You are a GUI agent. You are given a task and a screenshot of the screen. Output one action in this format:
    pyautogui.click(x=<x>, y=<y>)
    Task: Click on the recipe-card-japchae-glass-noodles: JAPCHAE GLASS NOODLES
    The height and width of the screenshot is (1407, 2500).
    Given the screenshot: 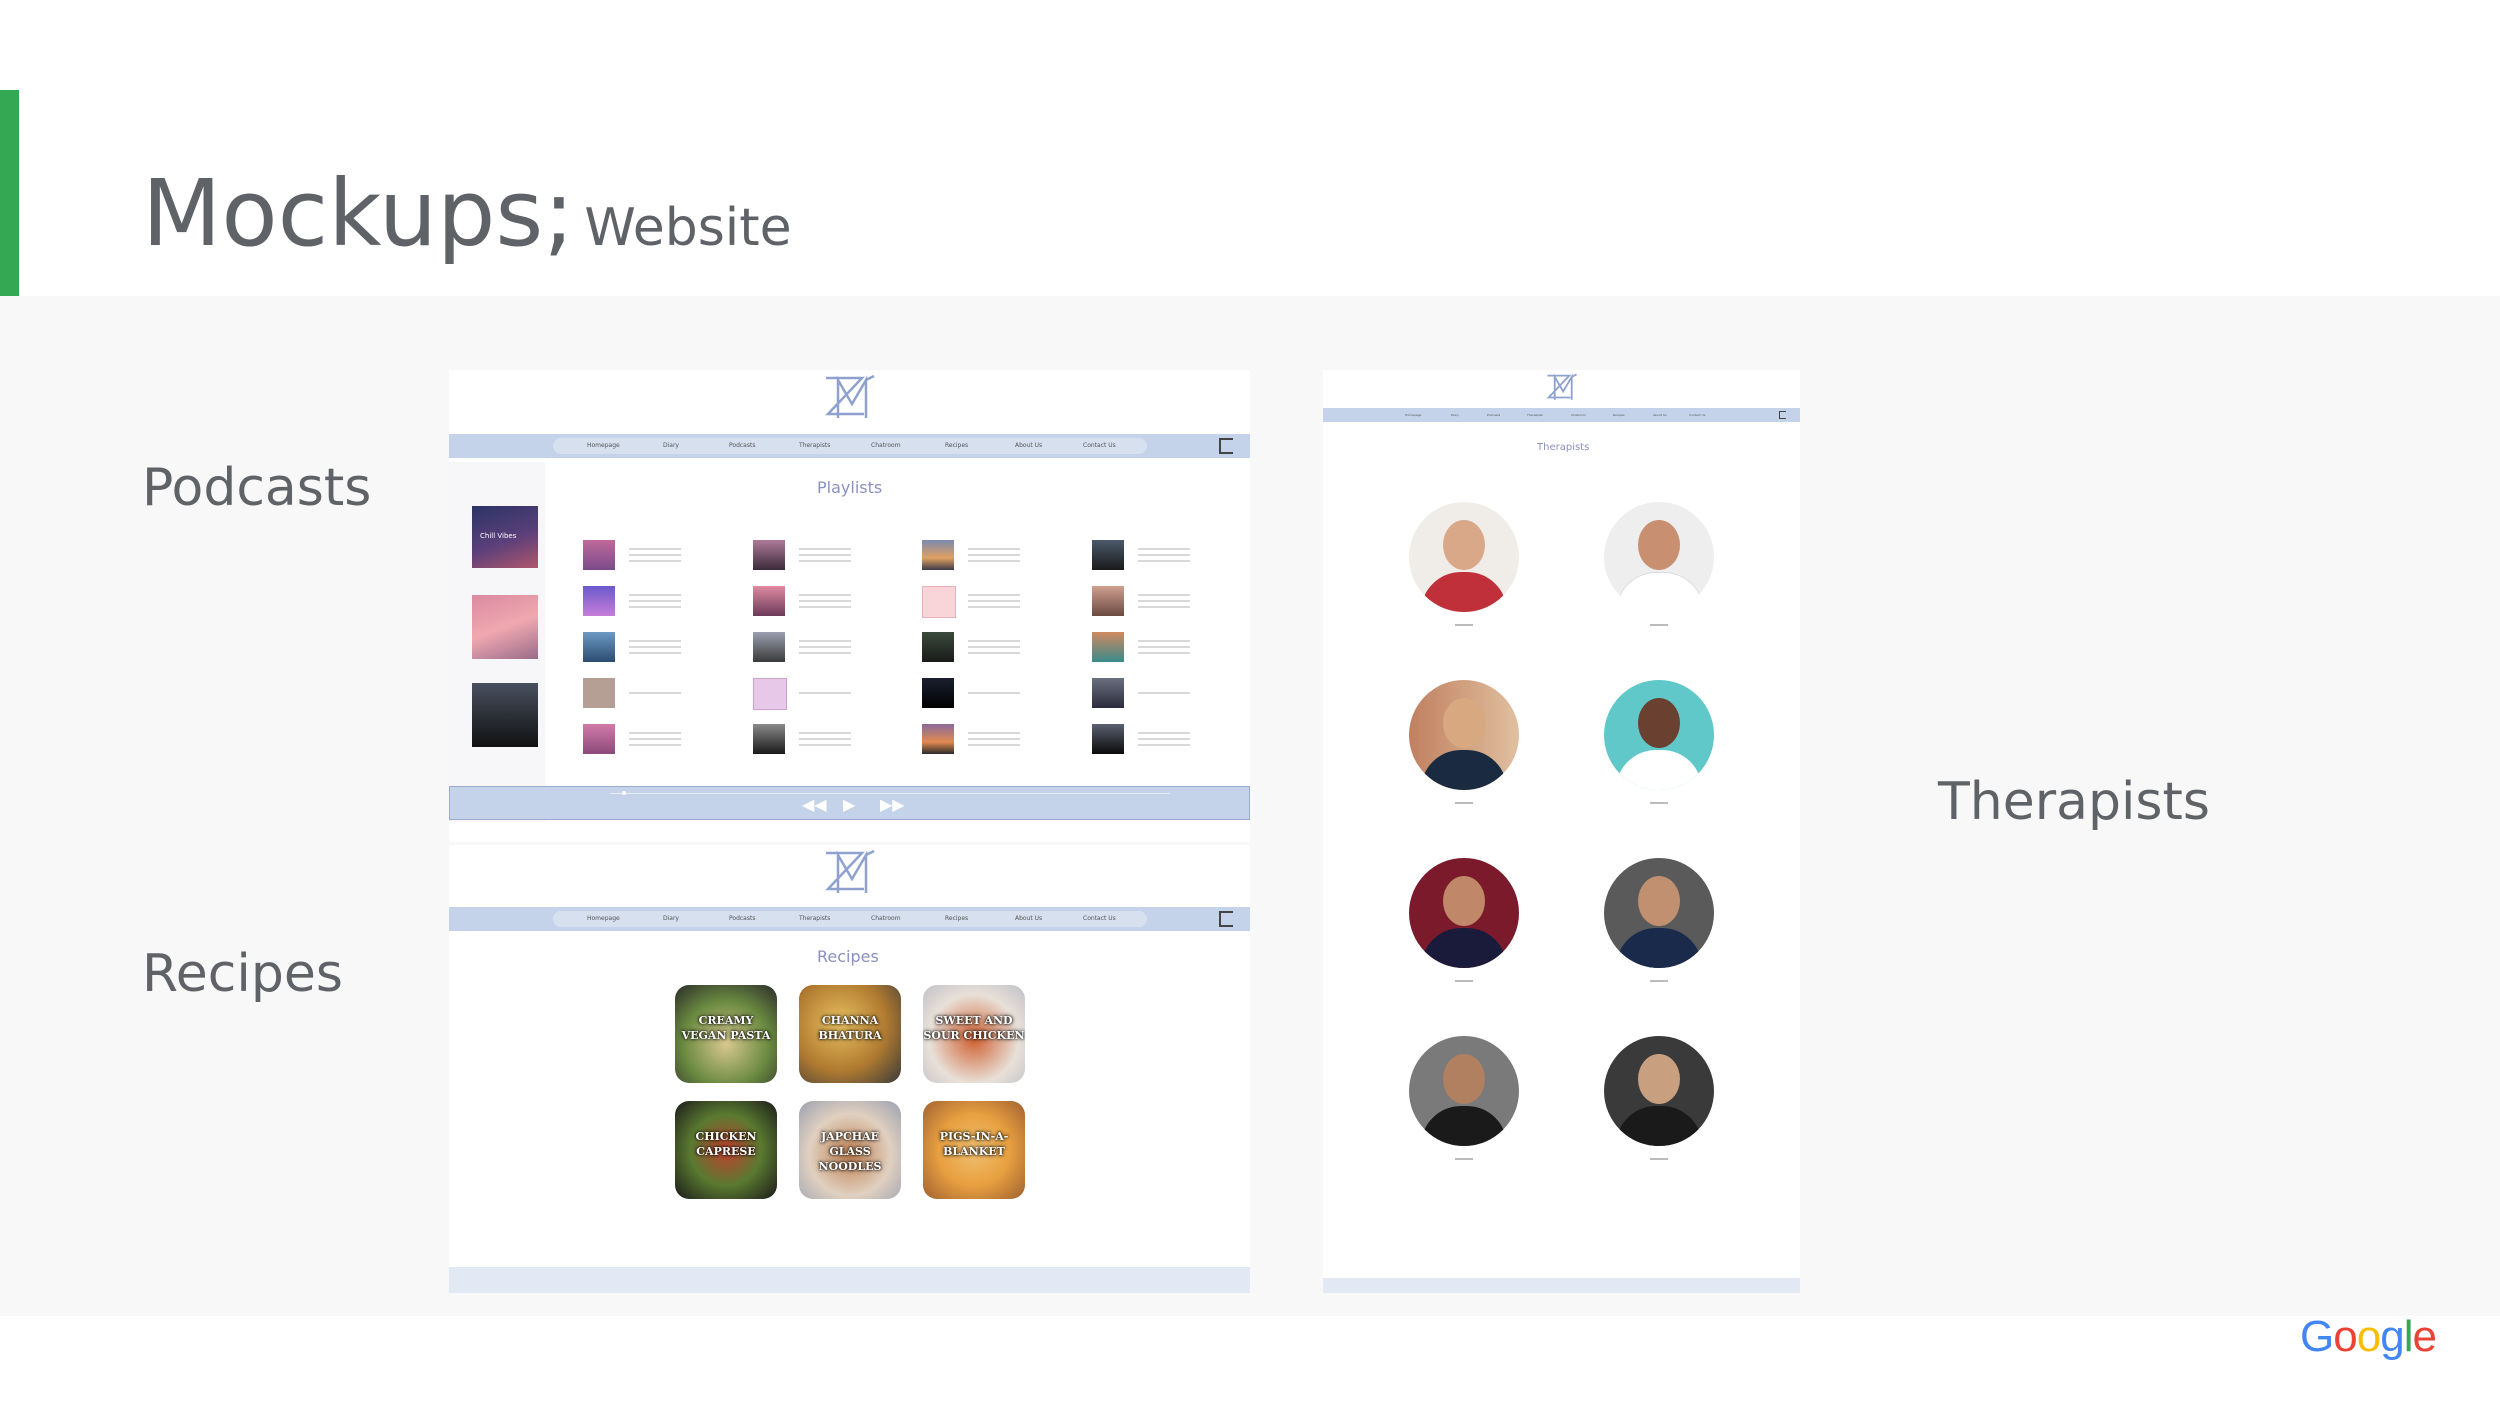 What is the action you would take?
    pyautogui.click(x=850, y=1150)
    